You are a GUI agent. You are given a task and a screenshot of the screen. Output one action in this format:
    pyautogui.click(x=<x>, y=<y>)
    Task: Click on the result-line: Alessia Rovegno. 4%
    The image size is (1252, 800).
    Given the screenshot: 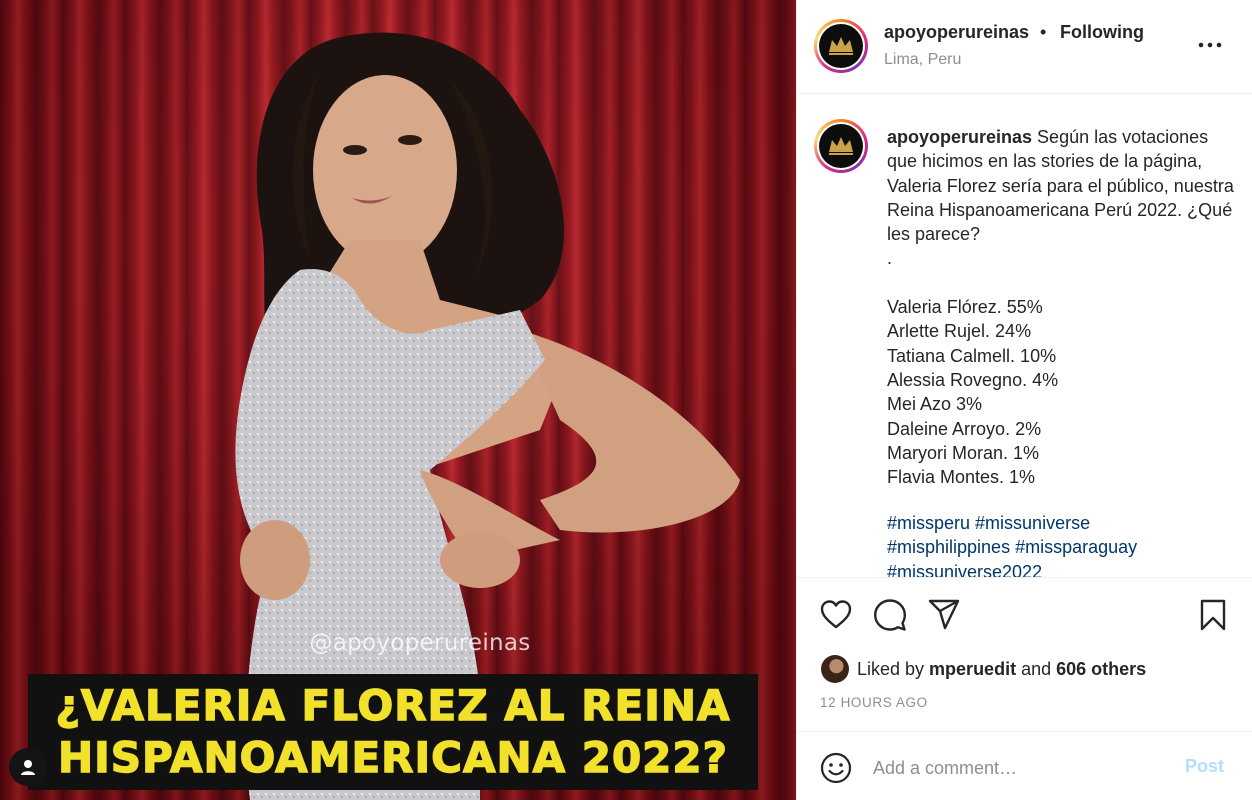 What is the action you would take?
    pyautogui.click(x=973, y=379)
    